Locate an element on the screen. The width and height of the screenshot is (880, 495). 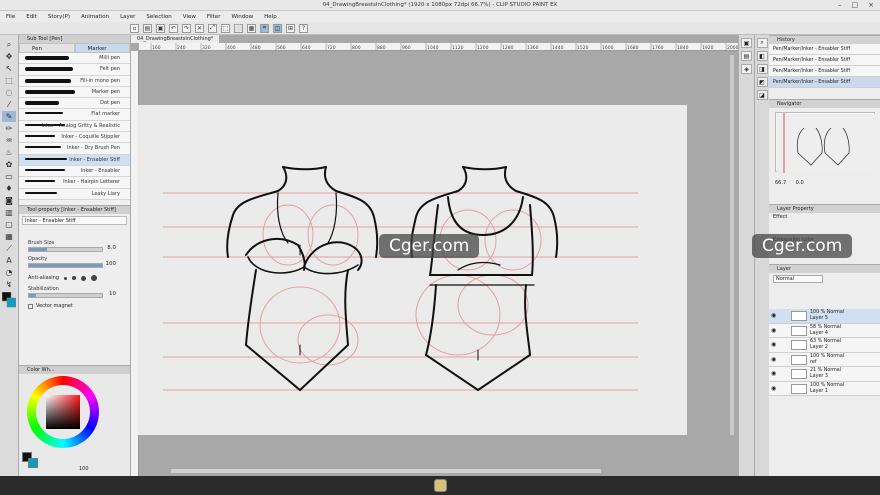
operation-tool-icon: ↖ is located at coordinates (9, 68).